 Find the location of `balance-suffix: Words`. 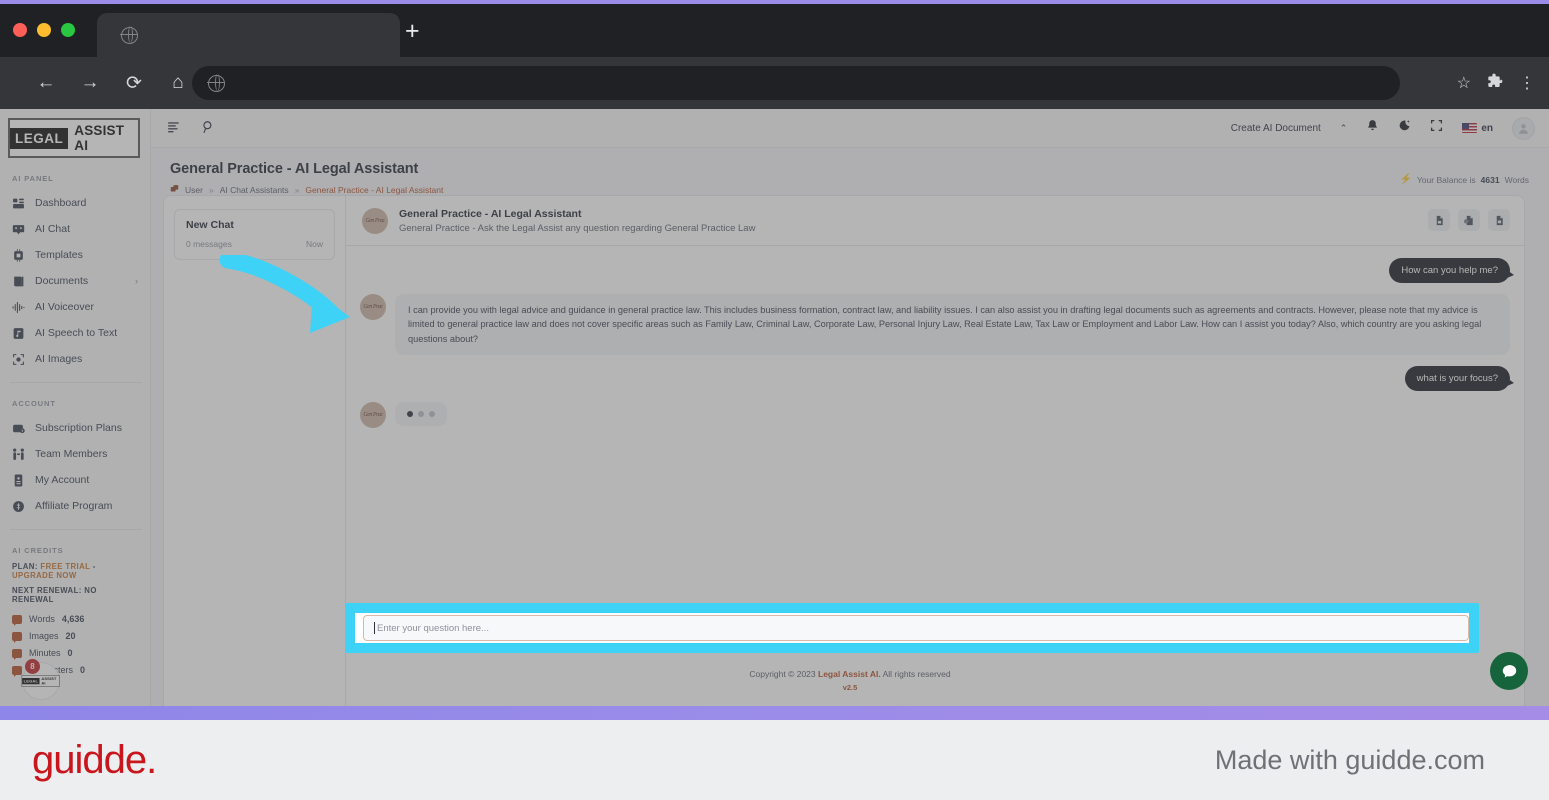

balance-suffix: Words is located at coordinates (1516, 179).